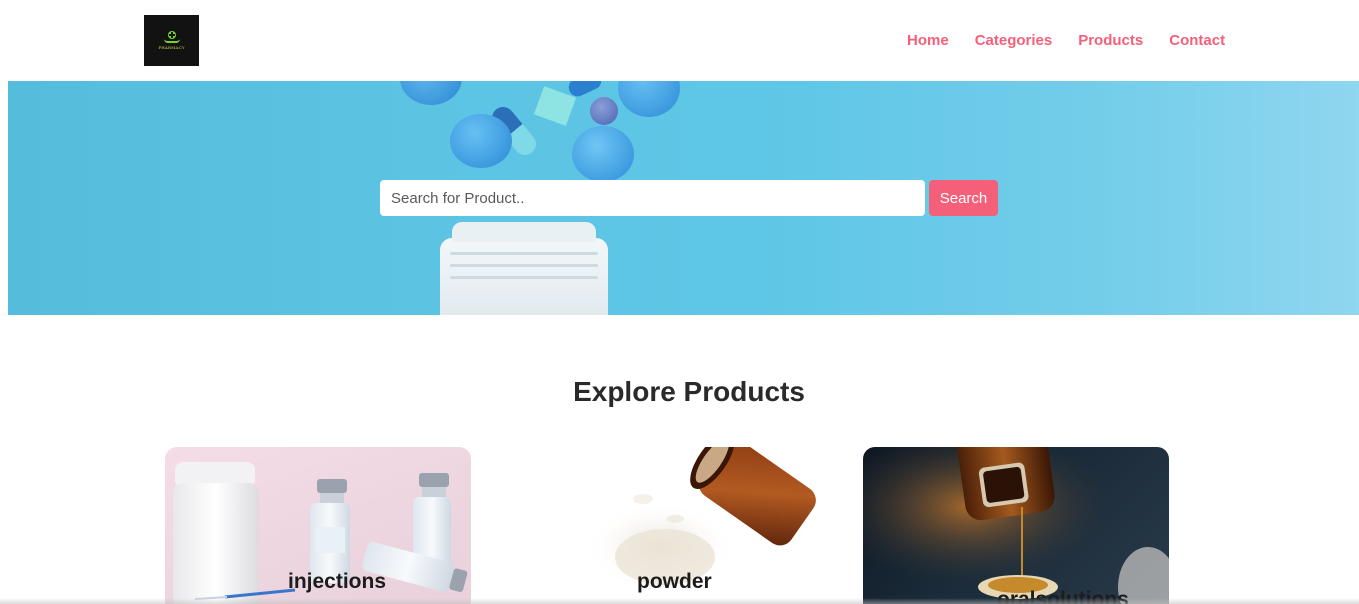  Describe the element at coordinates (689, 391) in the screenshot. I see `section-title: Explore Products` at that location.